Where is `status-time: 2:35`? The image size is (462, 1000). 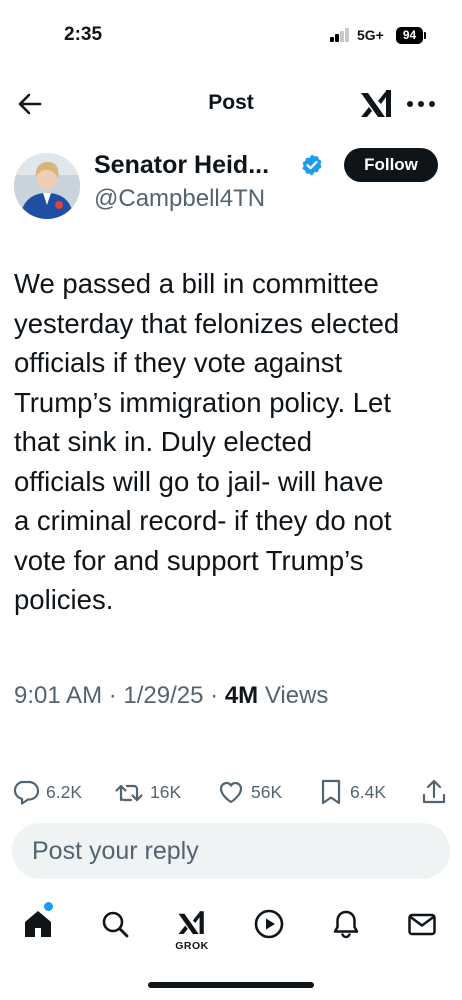 status-time: 2:35 is located at coordinates (83, 34).